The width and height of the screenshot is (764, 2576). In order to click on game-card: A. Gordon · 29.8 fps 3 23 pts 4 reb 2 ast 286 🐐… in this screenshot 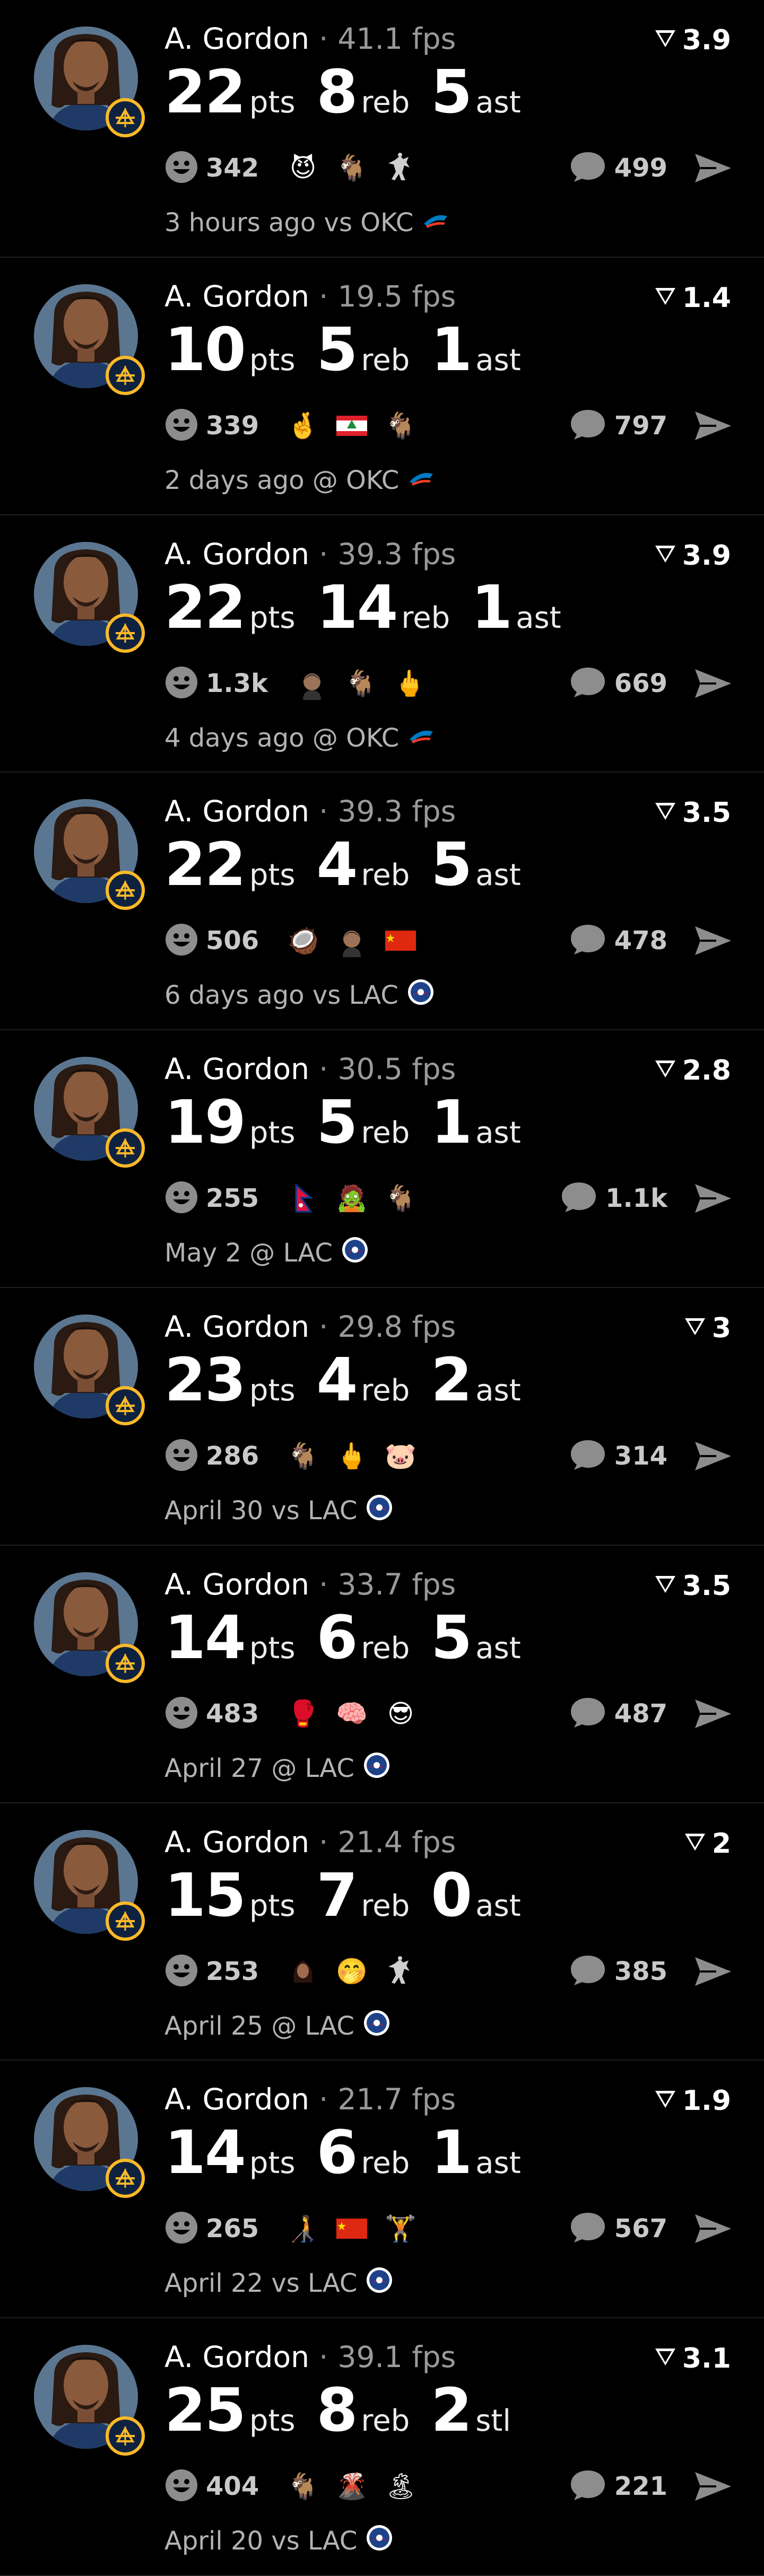, I will do `click(382, 1417)`.